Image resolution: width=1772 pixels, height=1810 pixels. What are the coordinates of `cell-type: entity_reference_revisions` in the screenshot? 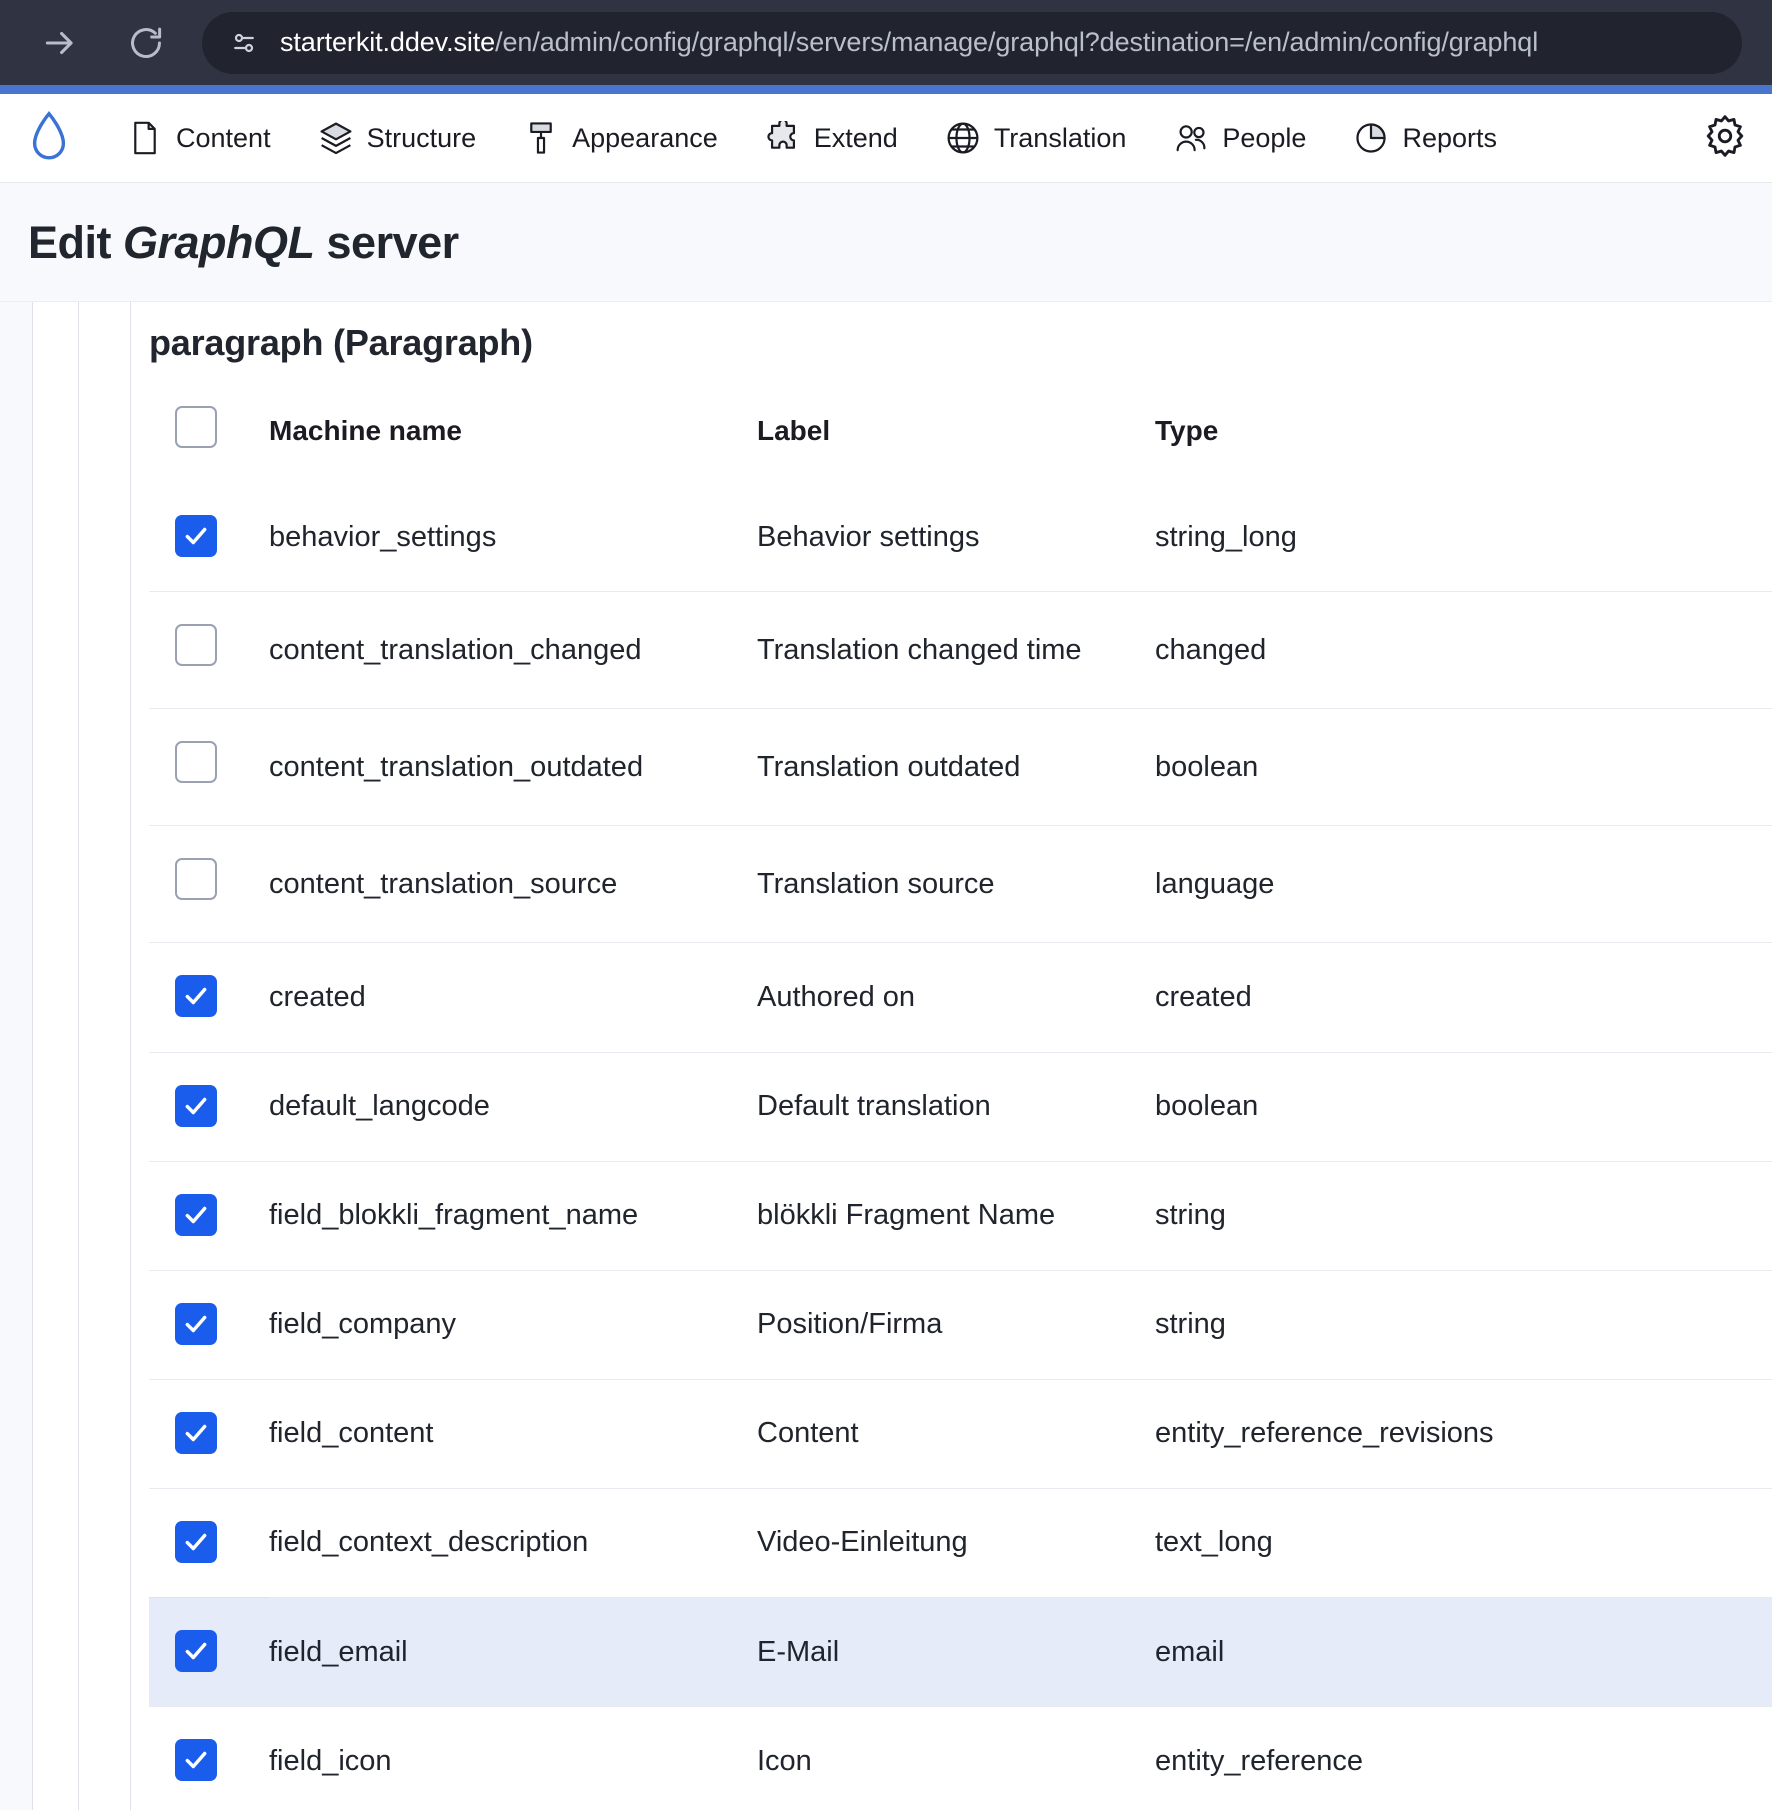 It's located at (1463, 1433).